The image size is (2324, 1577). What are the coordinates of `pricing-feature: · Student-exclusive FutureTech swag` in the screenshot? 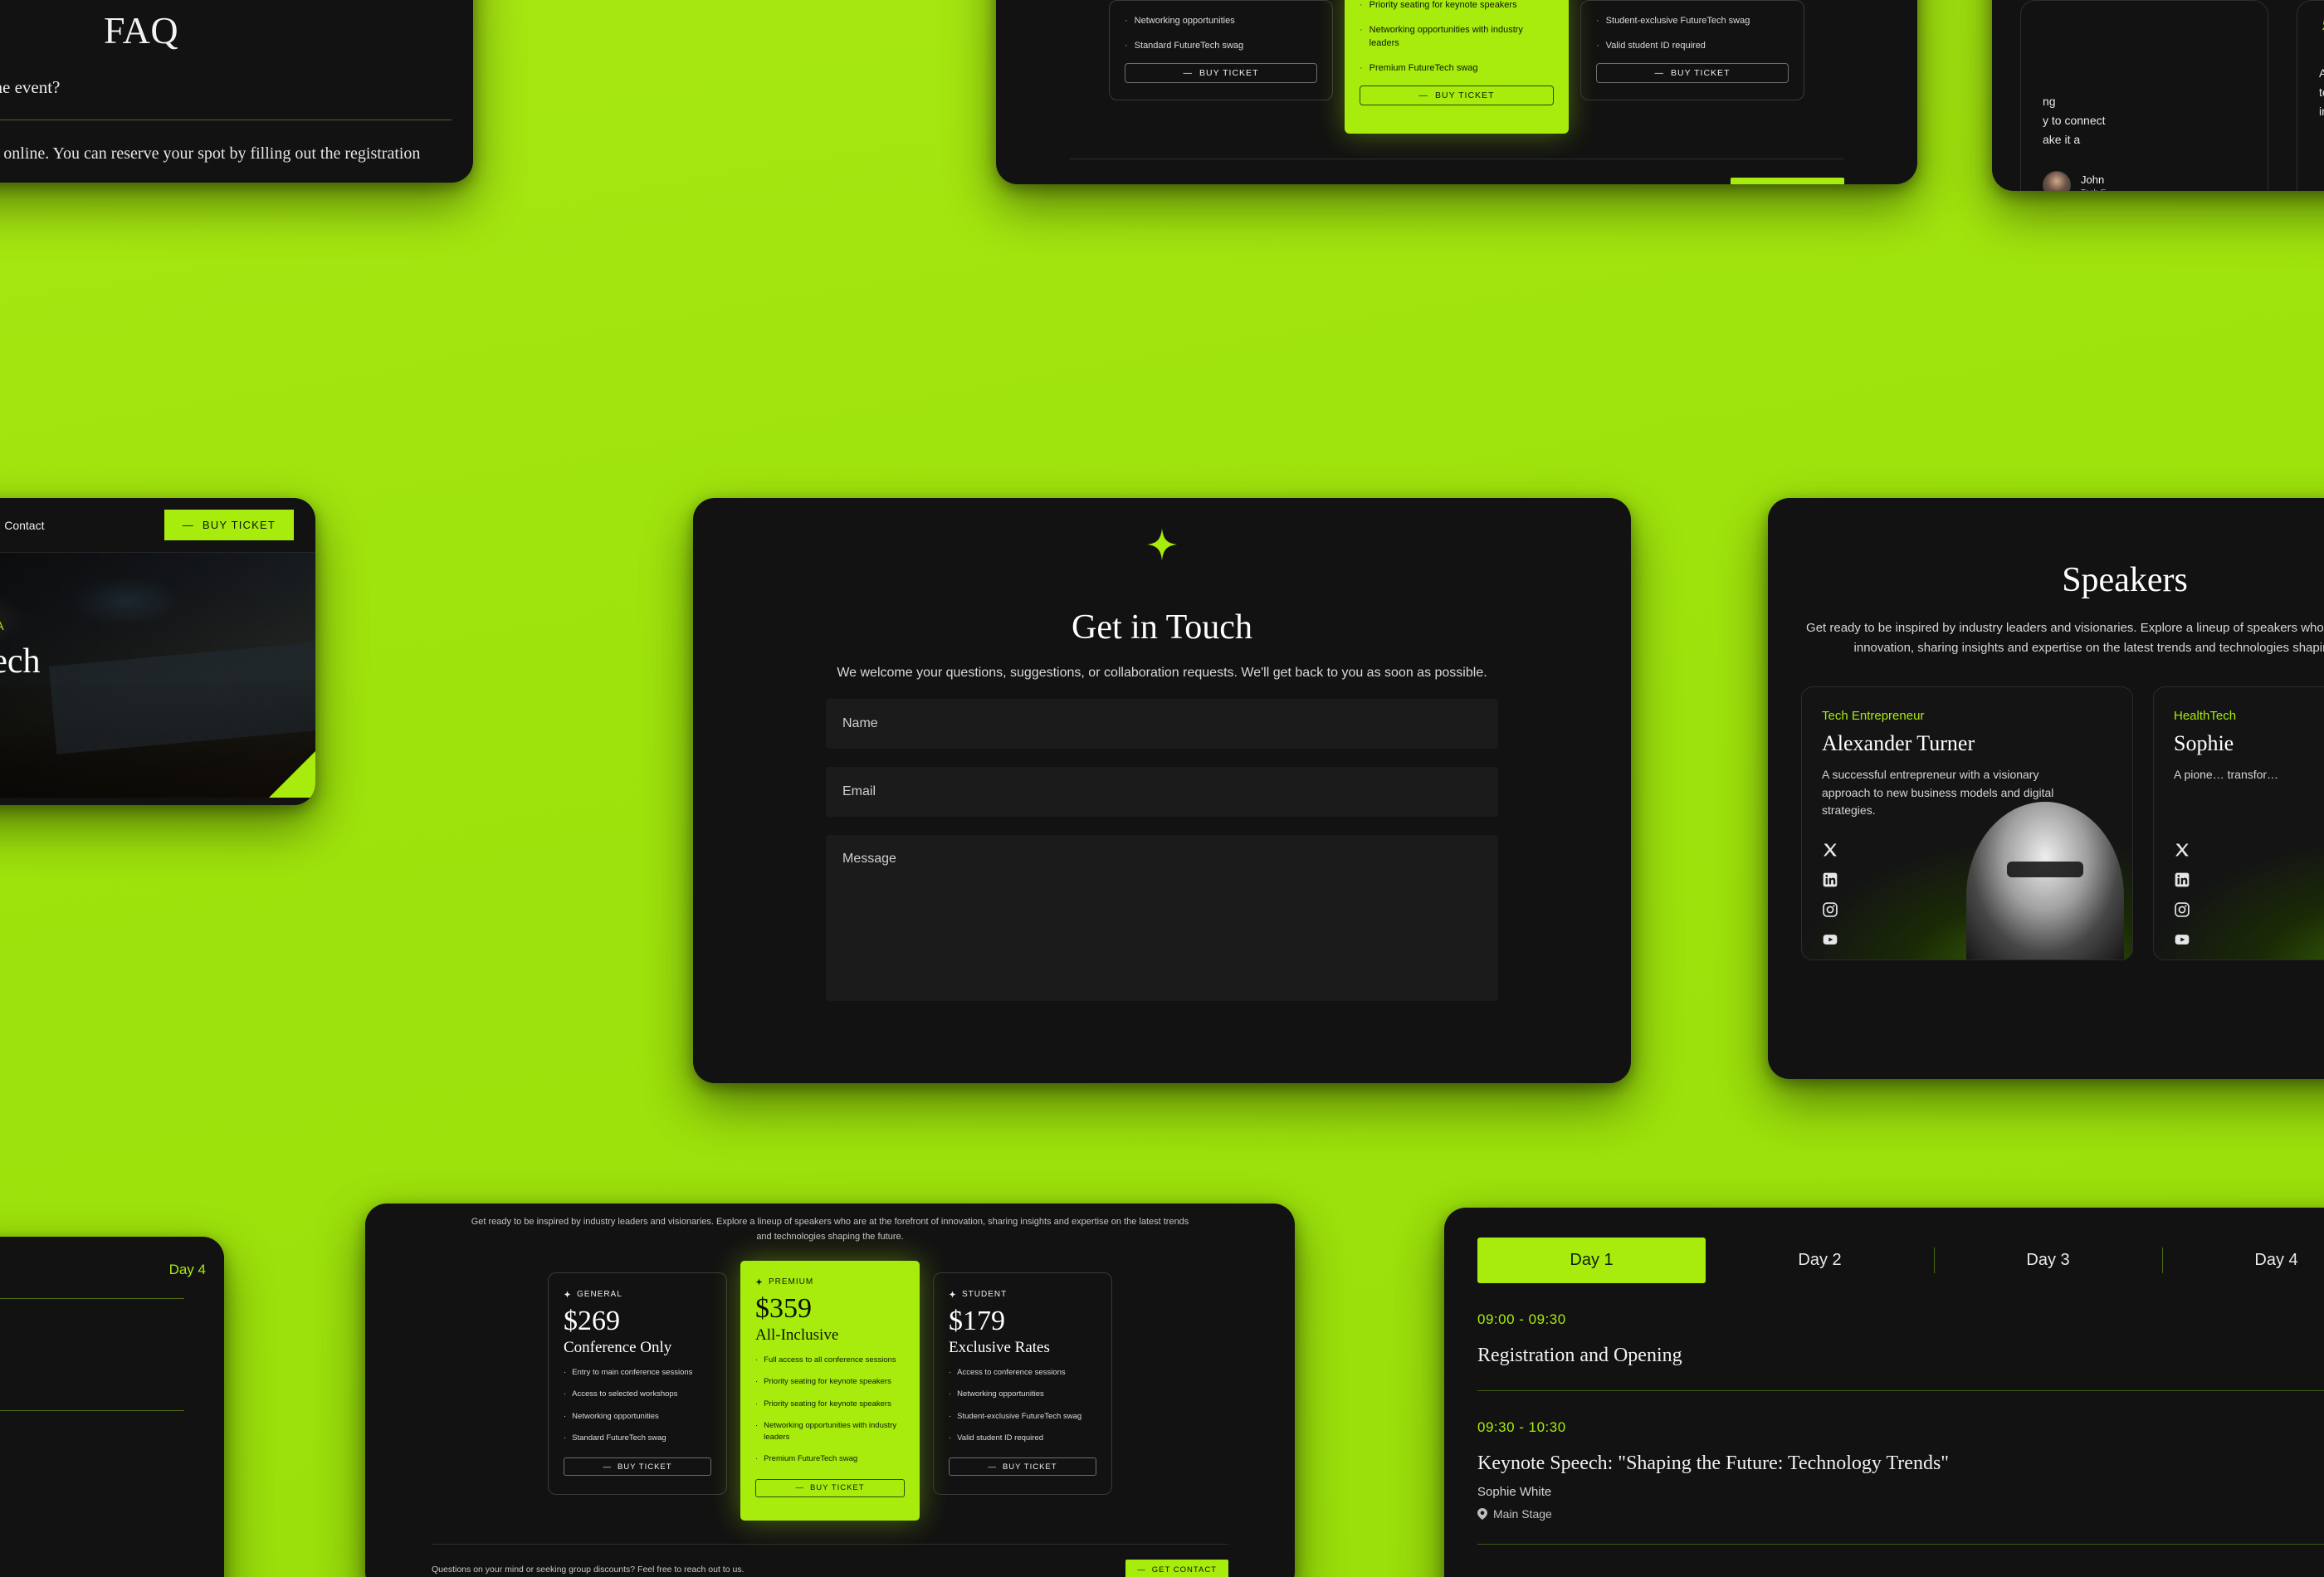 It's located at (1692, 21).